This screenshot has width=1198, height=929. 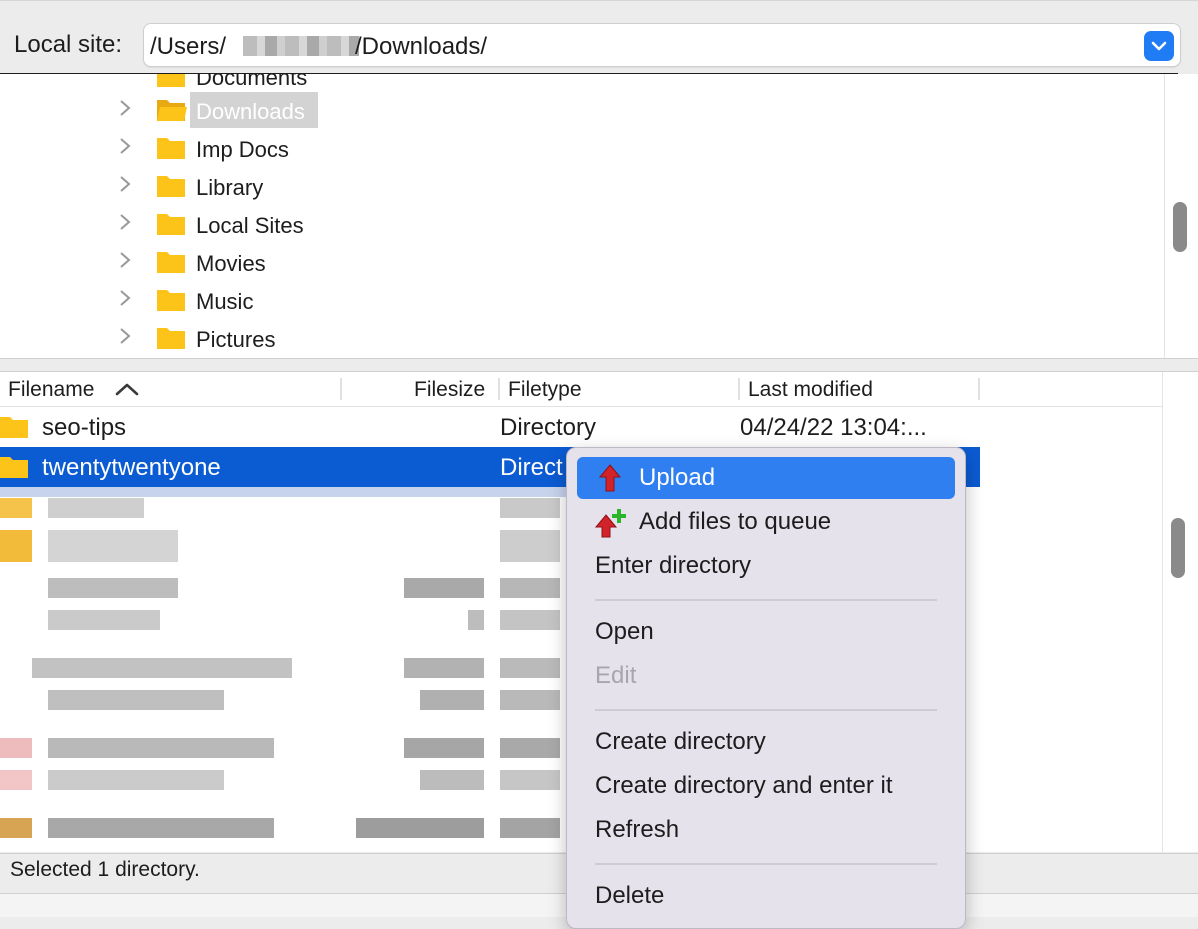 I want to click on tree-item-imp-docs: Imp Docs, so click(x=580, y=147).